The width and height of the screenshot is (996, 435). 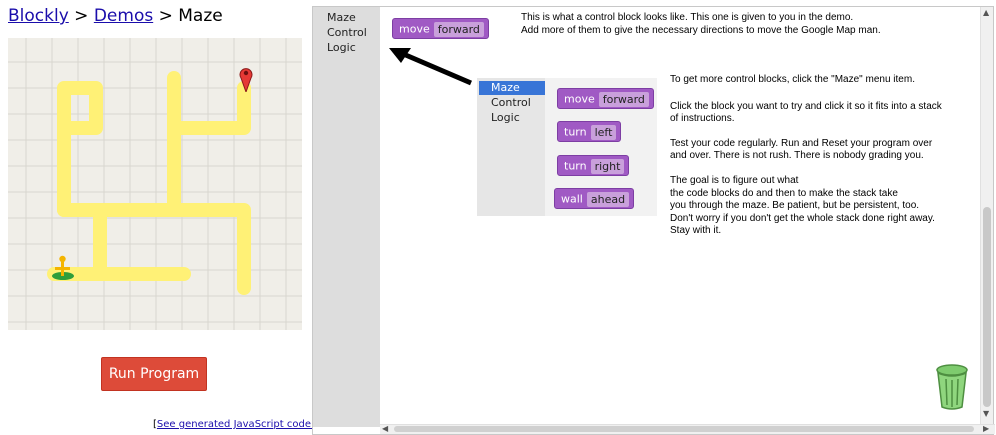 What do you see at coordinates (987, 307) in the screenshot?
I see `vertical-scroll-thumb` at bounding box center [987, 307].